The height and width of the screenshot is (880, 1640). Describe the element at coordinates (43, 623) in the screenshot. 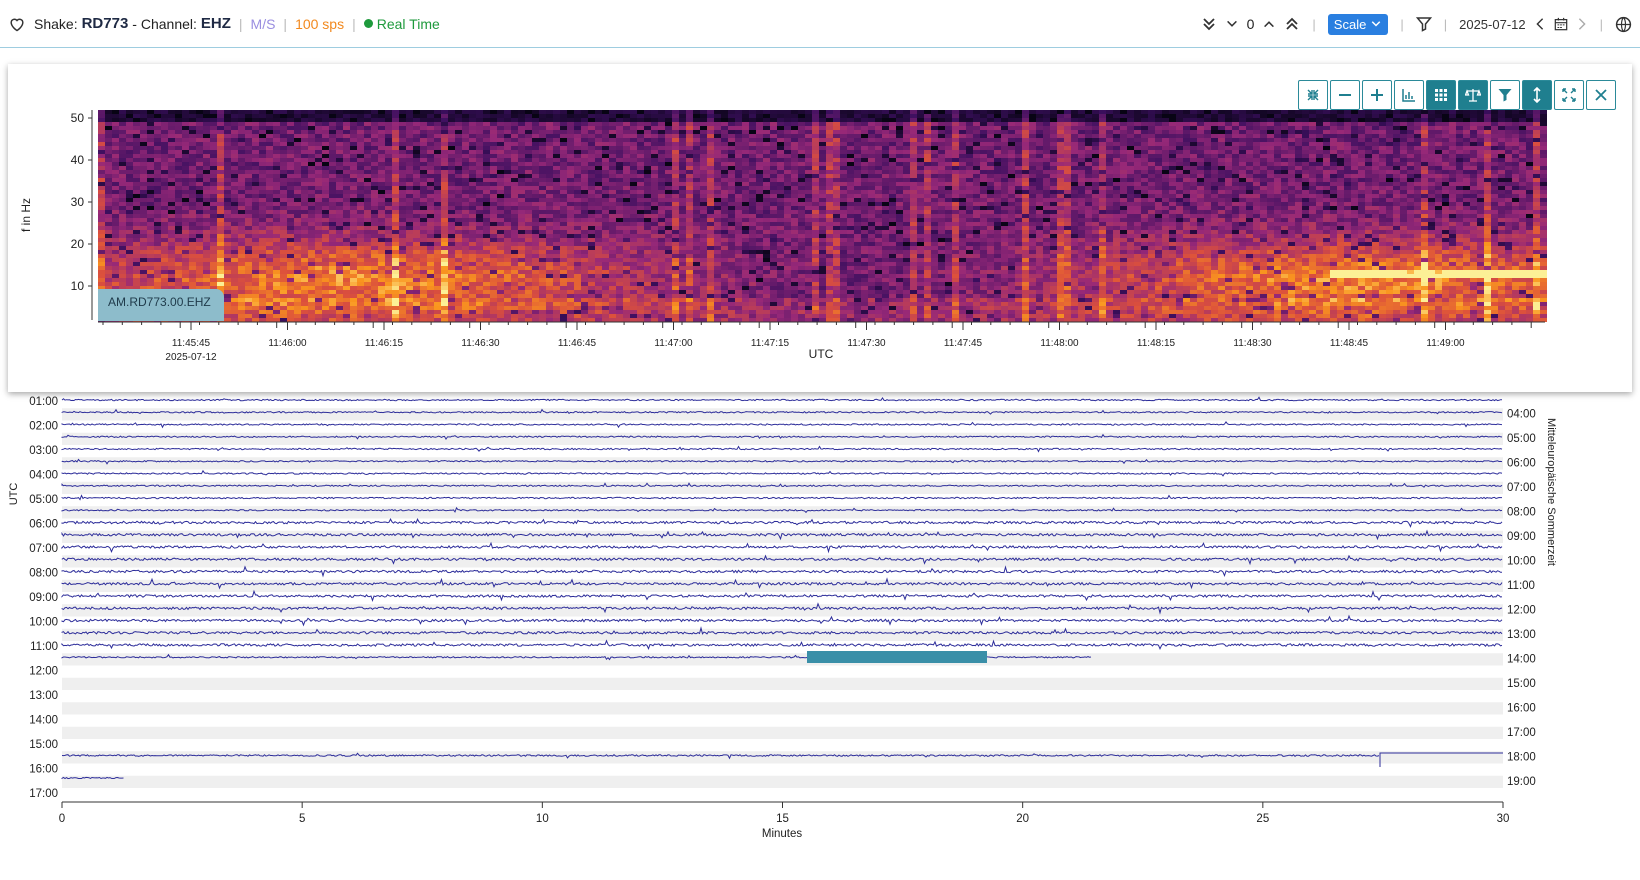

I see `left-hour-label: 10:00` at that location.